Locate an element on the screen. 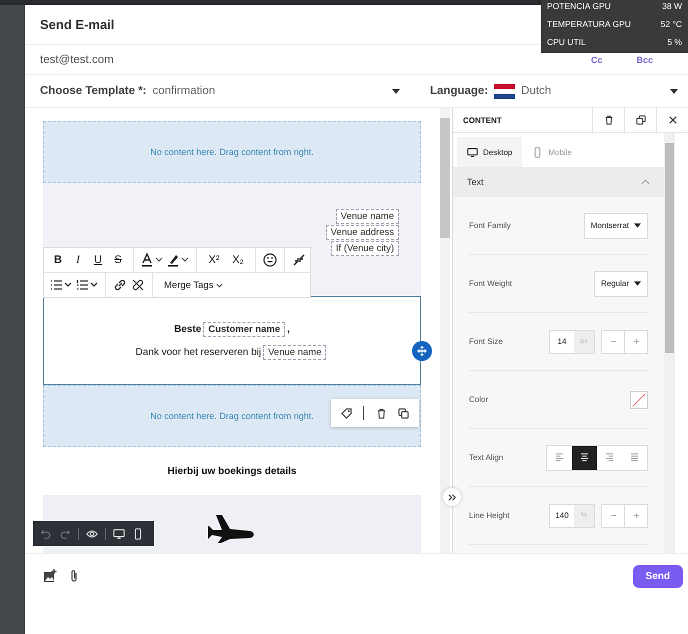  merge-tags-dropdown: Merge Tags is located at coordinates (194, 285).